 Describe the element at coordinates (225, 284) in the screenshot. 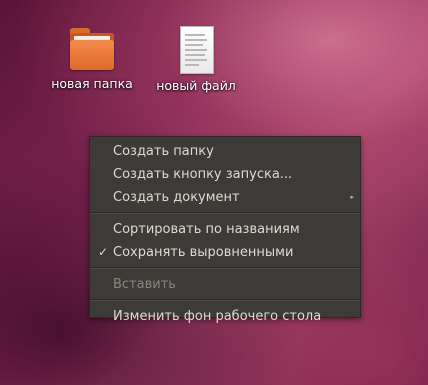

I see `menu-item-paste: Вставить` at that location.